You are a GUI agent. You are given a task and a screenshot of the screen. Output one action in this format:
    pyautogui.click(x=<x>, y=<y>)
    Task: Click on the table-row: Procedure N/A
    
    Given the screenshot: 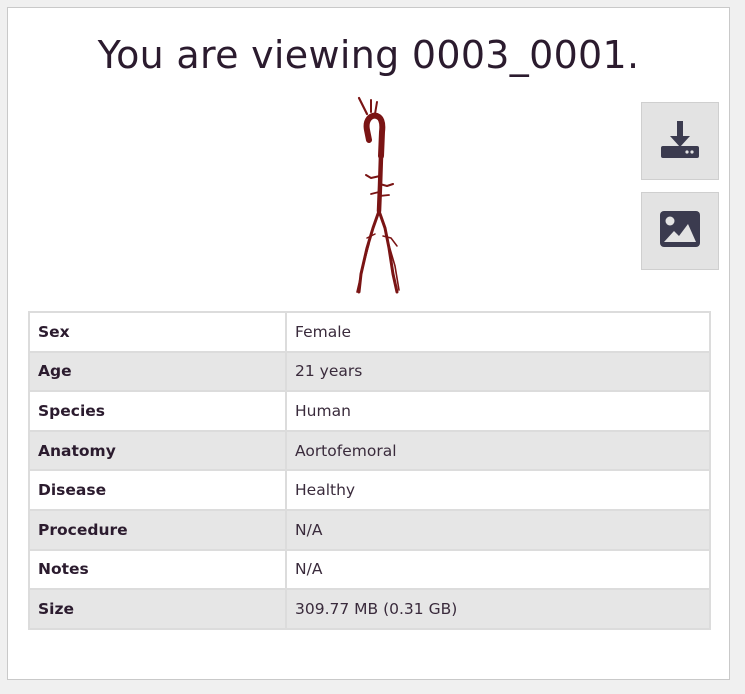 What is the action you would take?
    pyautogui.click(x=369, y=529)
    